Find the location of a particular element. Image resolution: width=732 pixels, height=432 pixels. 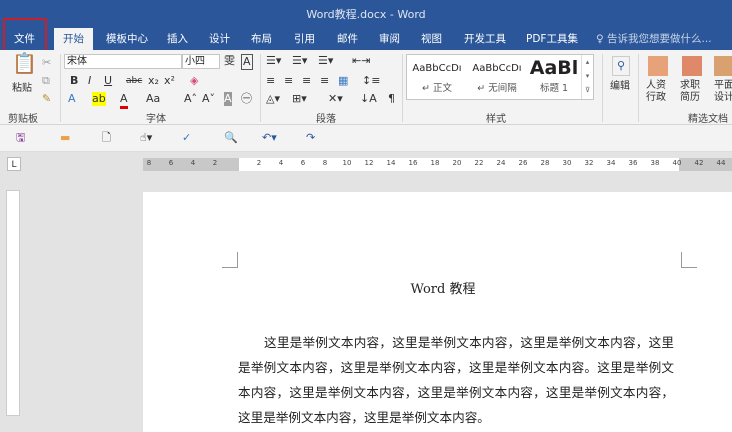

template-hr: 人资 行政 is located at coordinates (656, 92).